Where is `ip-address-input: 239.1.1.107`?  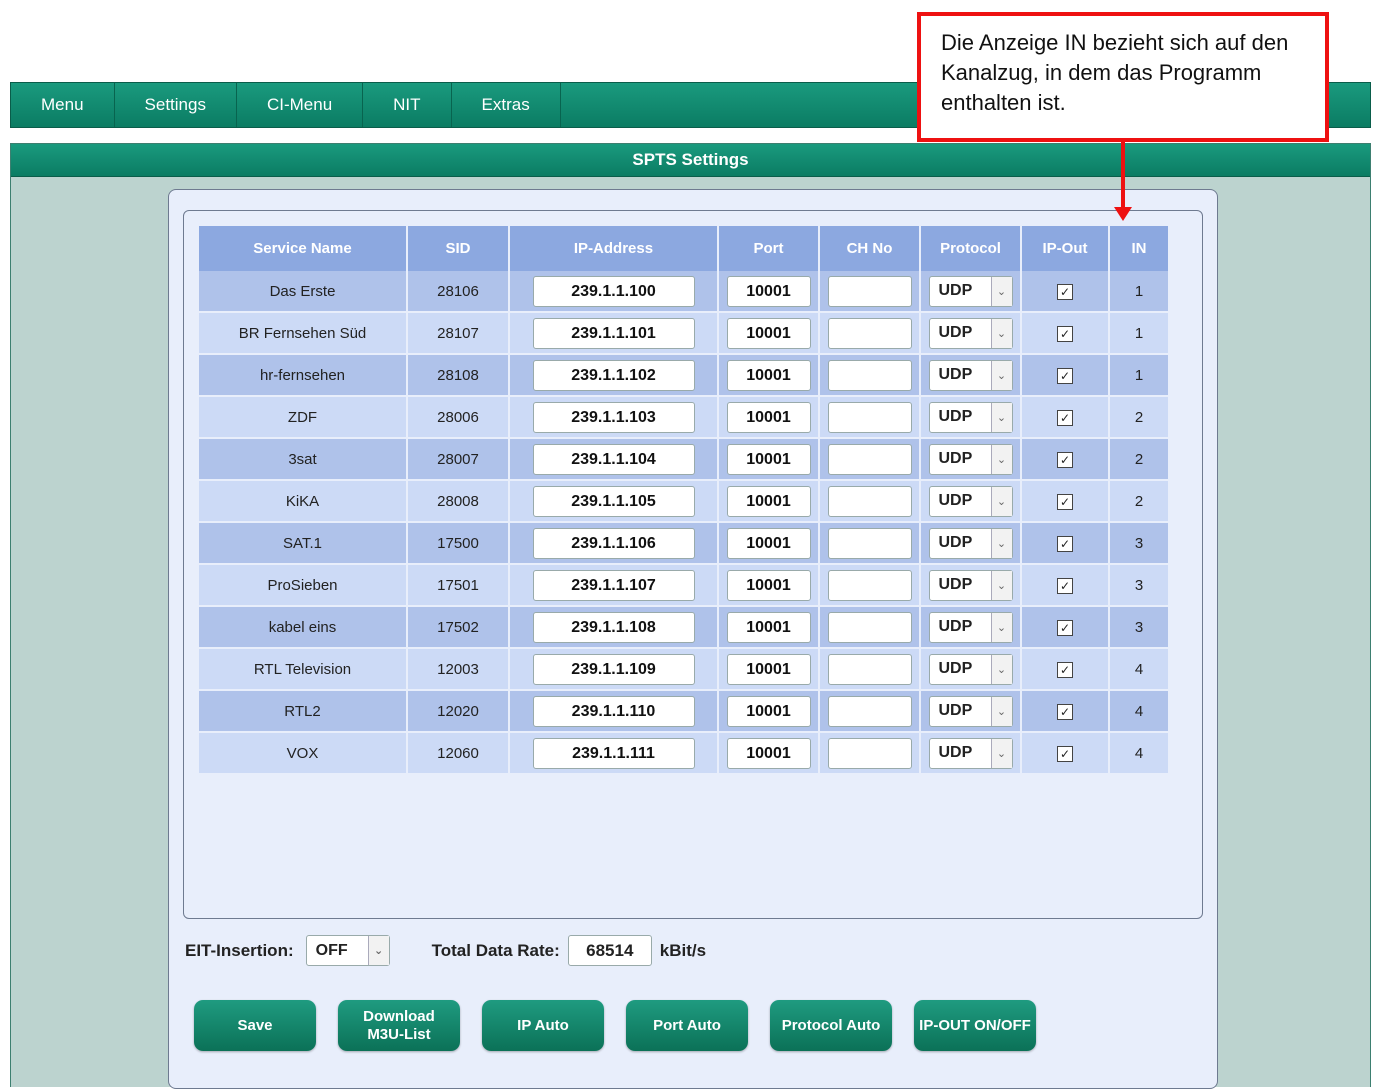
ip-address-input: 239.1.1.107 is located at coordinates (613, 585).